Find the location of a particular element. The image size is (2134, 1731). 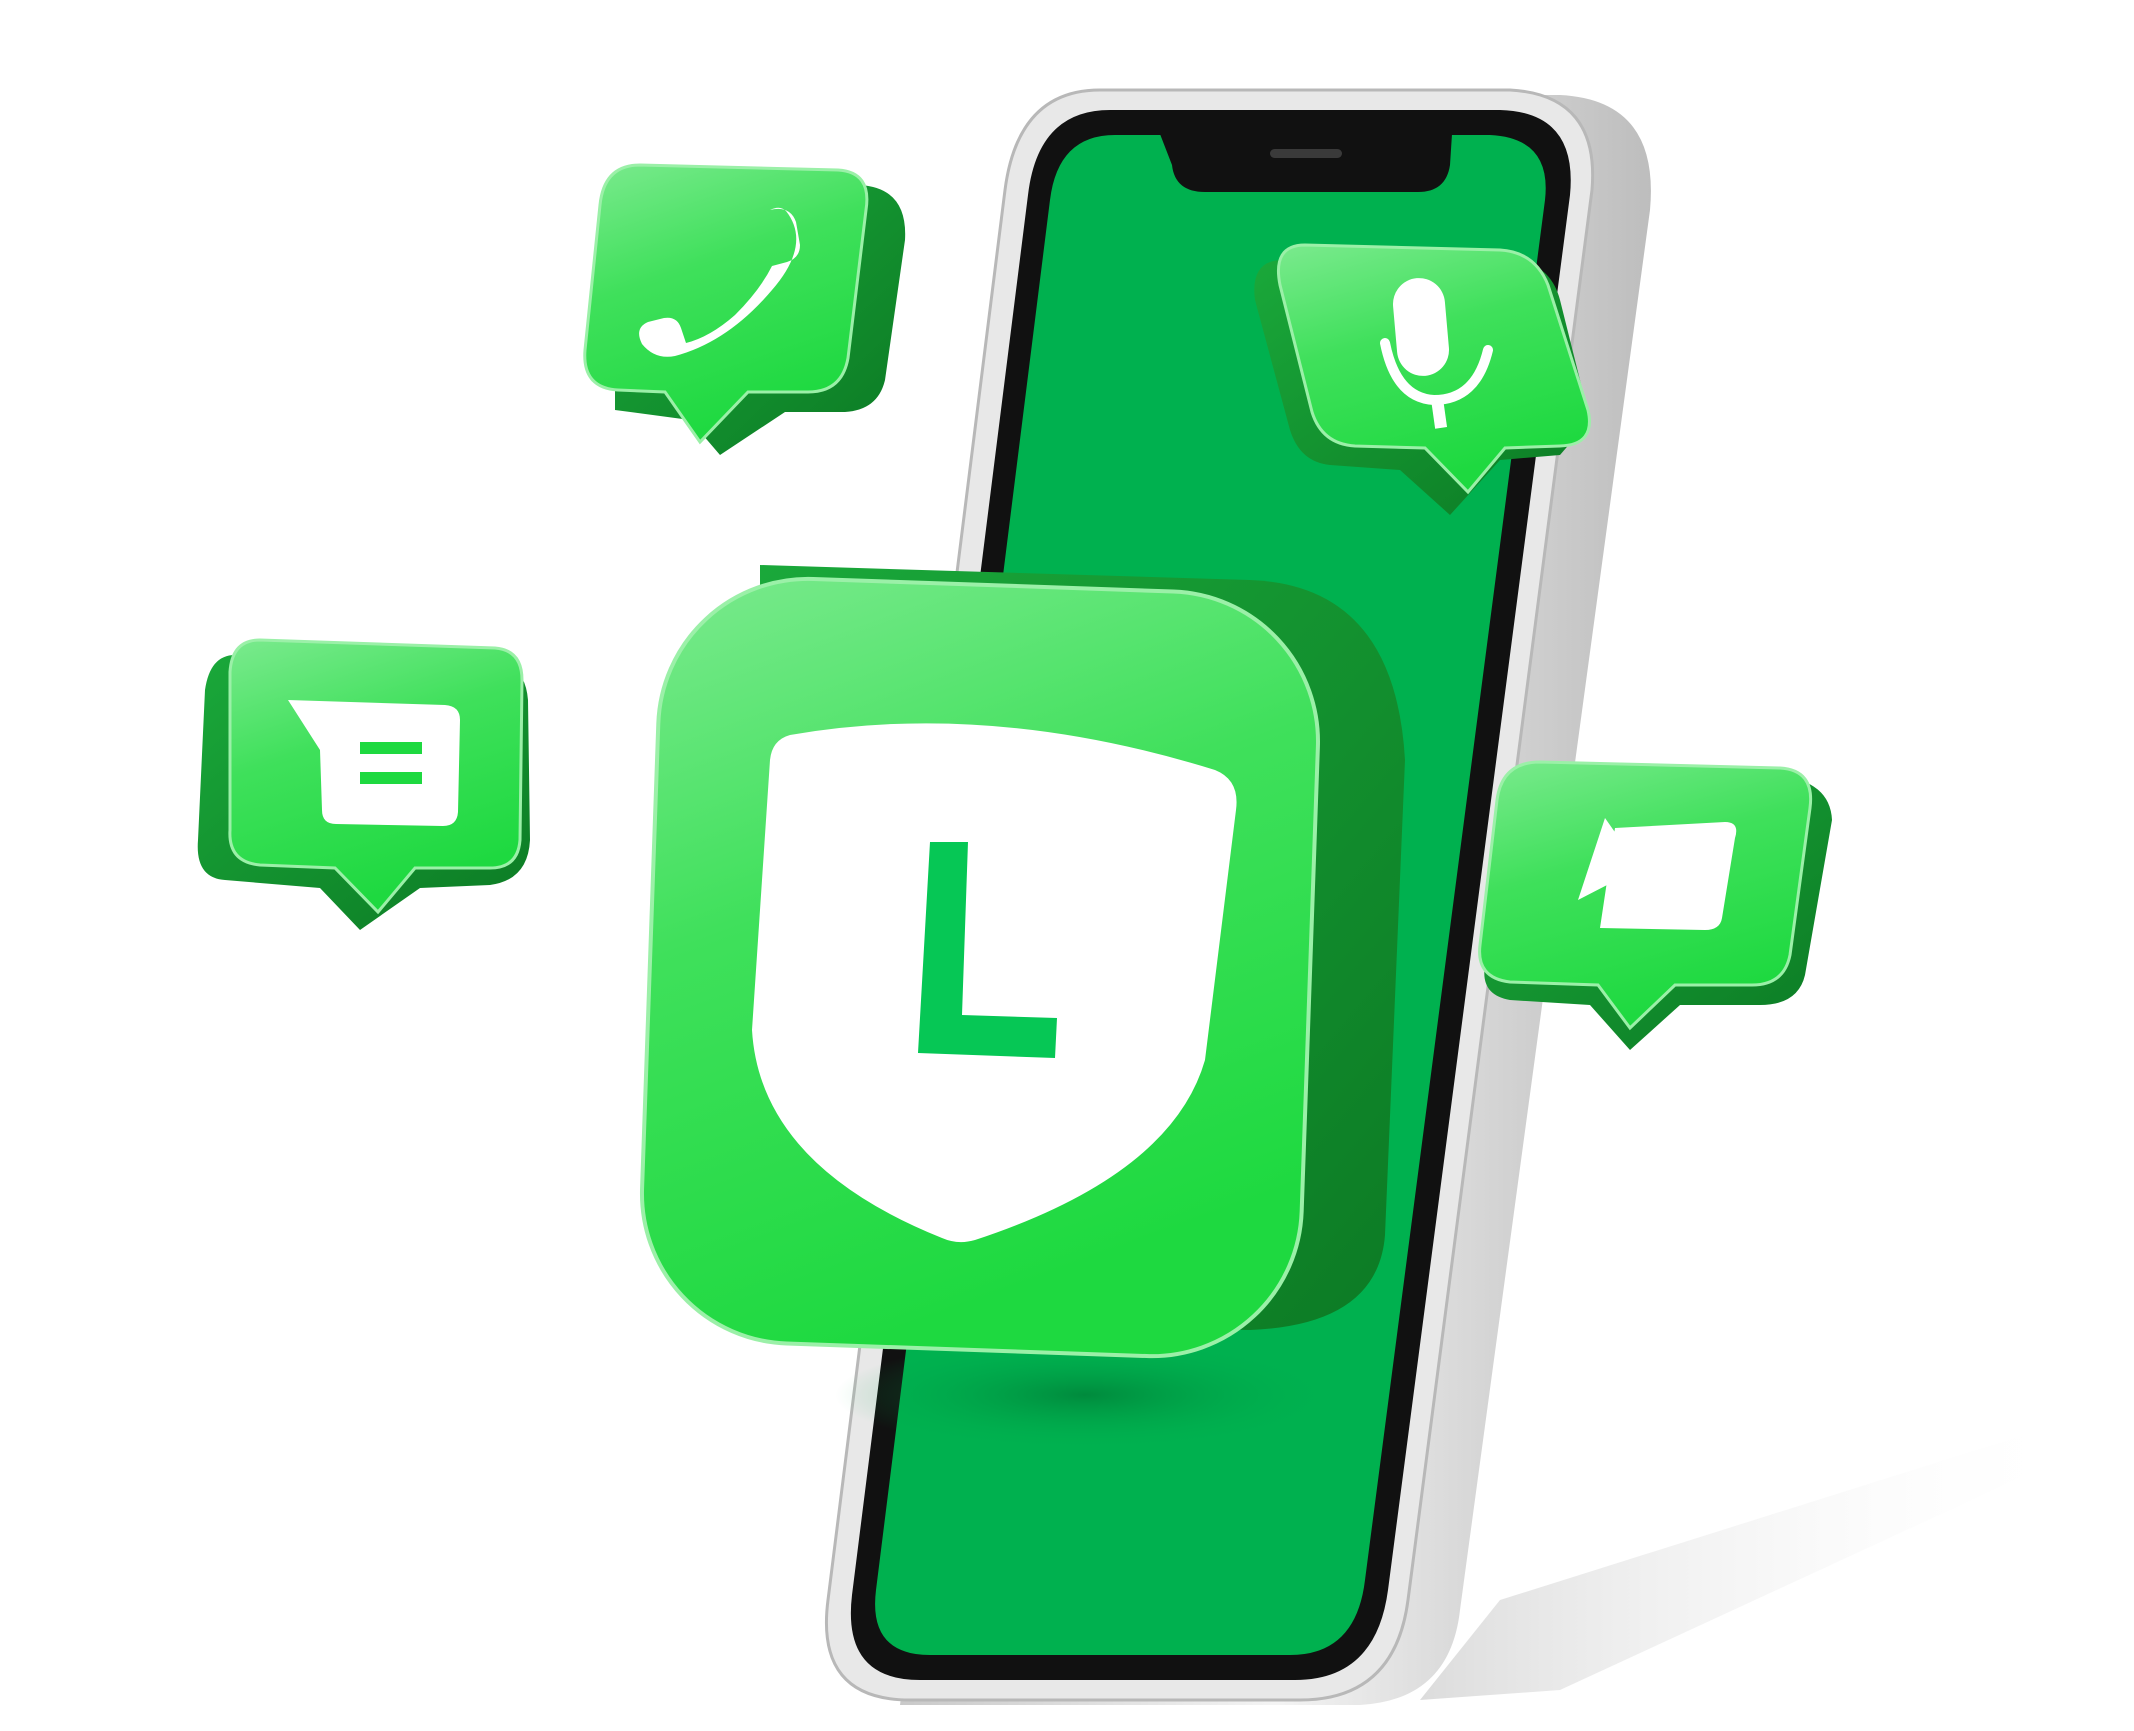

phone-notch is located at coordinates (1306, 163).